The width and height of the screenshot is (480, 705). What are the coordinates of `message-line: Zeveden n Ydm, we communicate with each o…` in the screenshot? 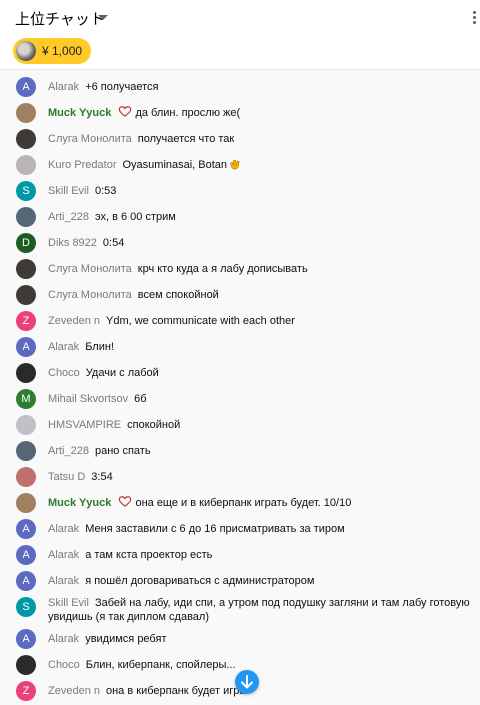 It's located at (259, 321).